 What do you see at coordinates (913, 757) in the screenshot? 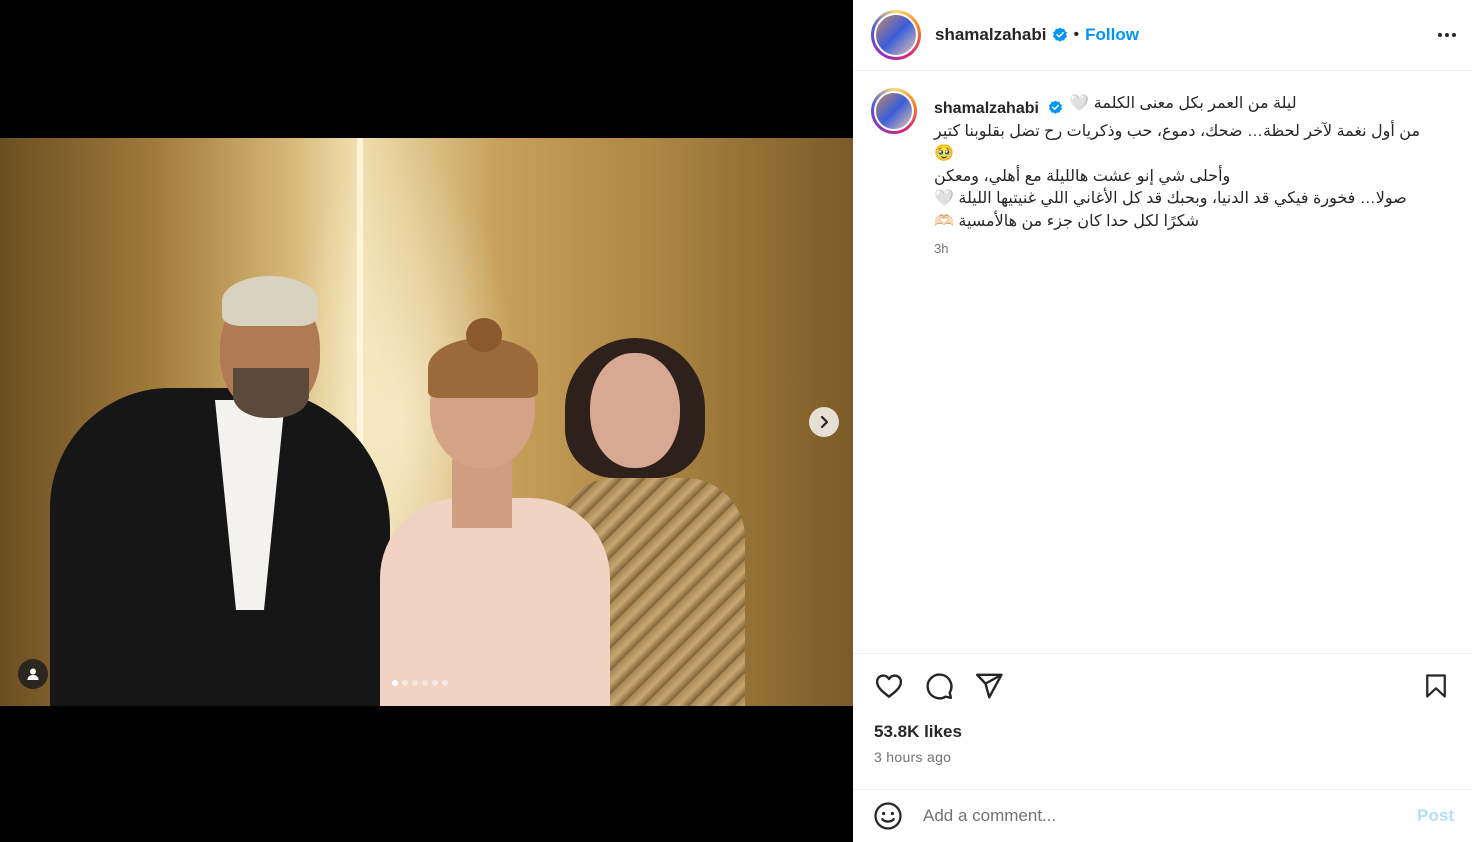
I see `post-time: 3 hours ago` at bounding box center [913, 757].